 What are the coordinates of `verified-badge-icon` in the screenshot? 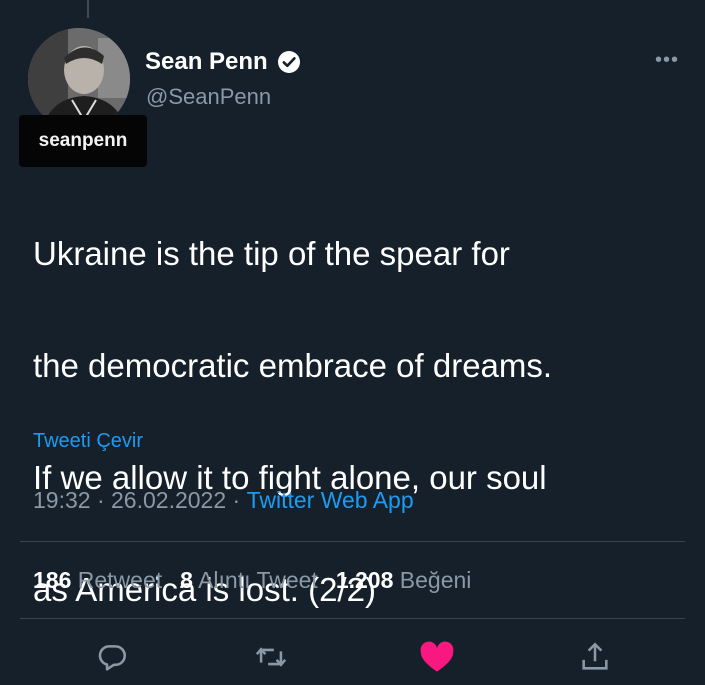 It's located at (289, 62).